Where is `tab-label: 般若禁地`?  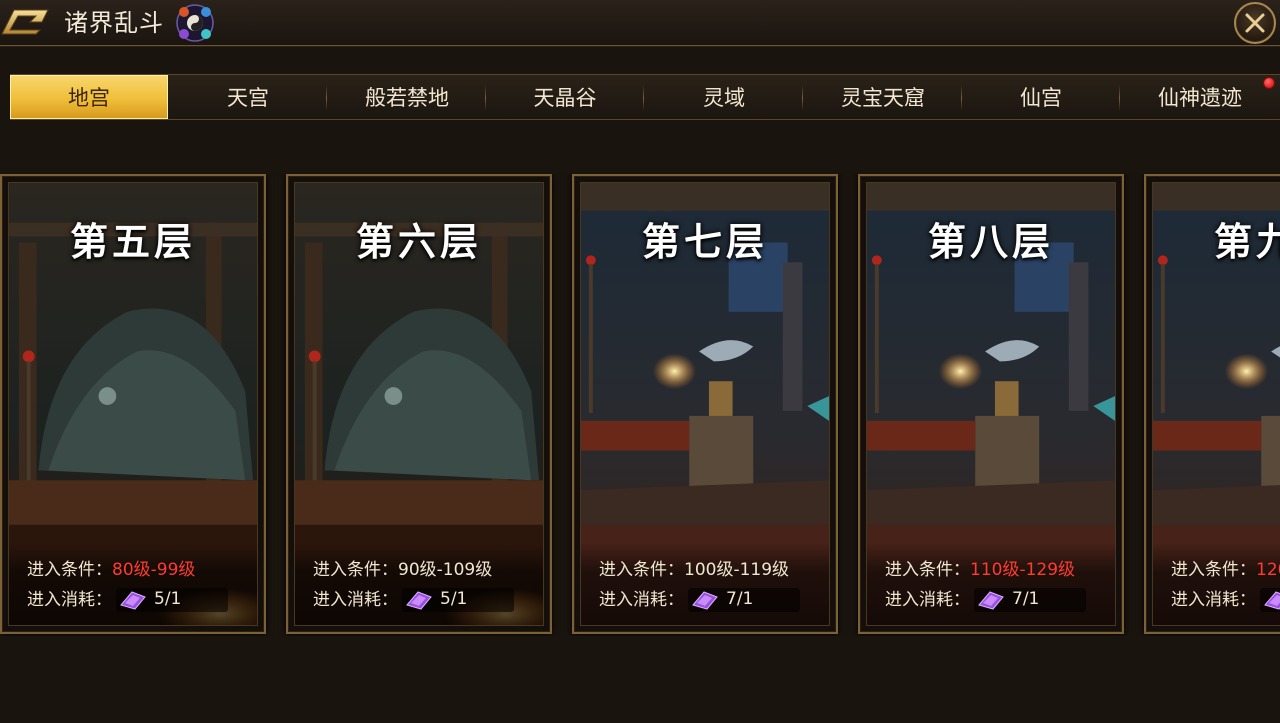
tab-label: 般若禁地 is located at coordinates (407, 98).